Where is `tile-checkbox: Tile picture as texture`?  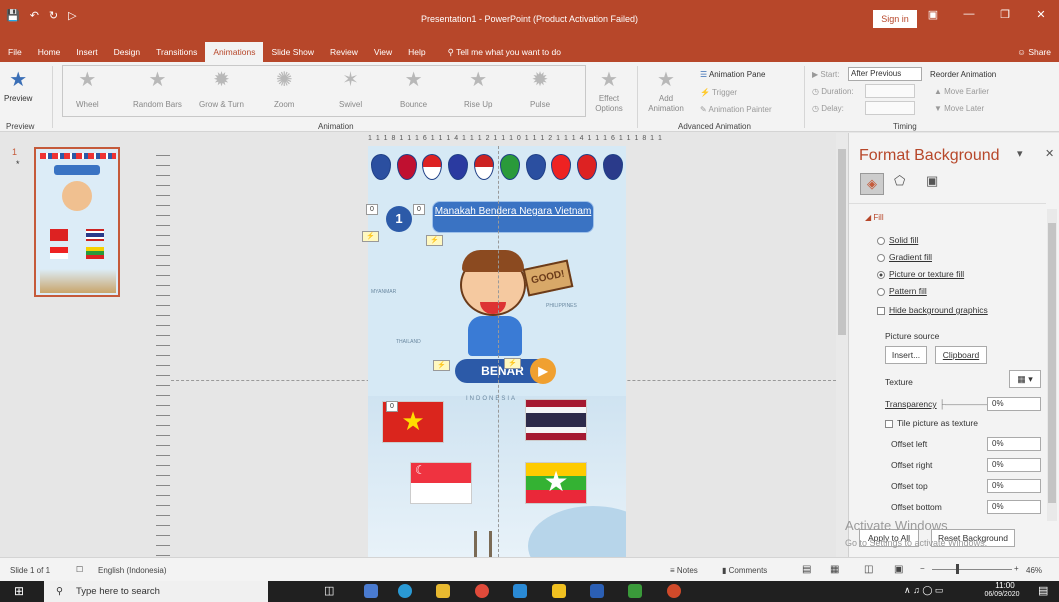 tile-checkbox: Tile picture as texture is located at coordinates (931, 423).